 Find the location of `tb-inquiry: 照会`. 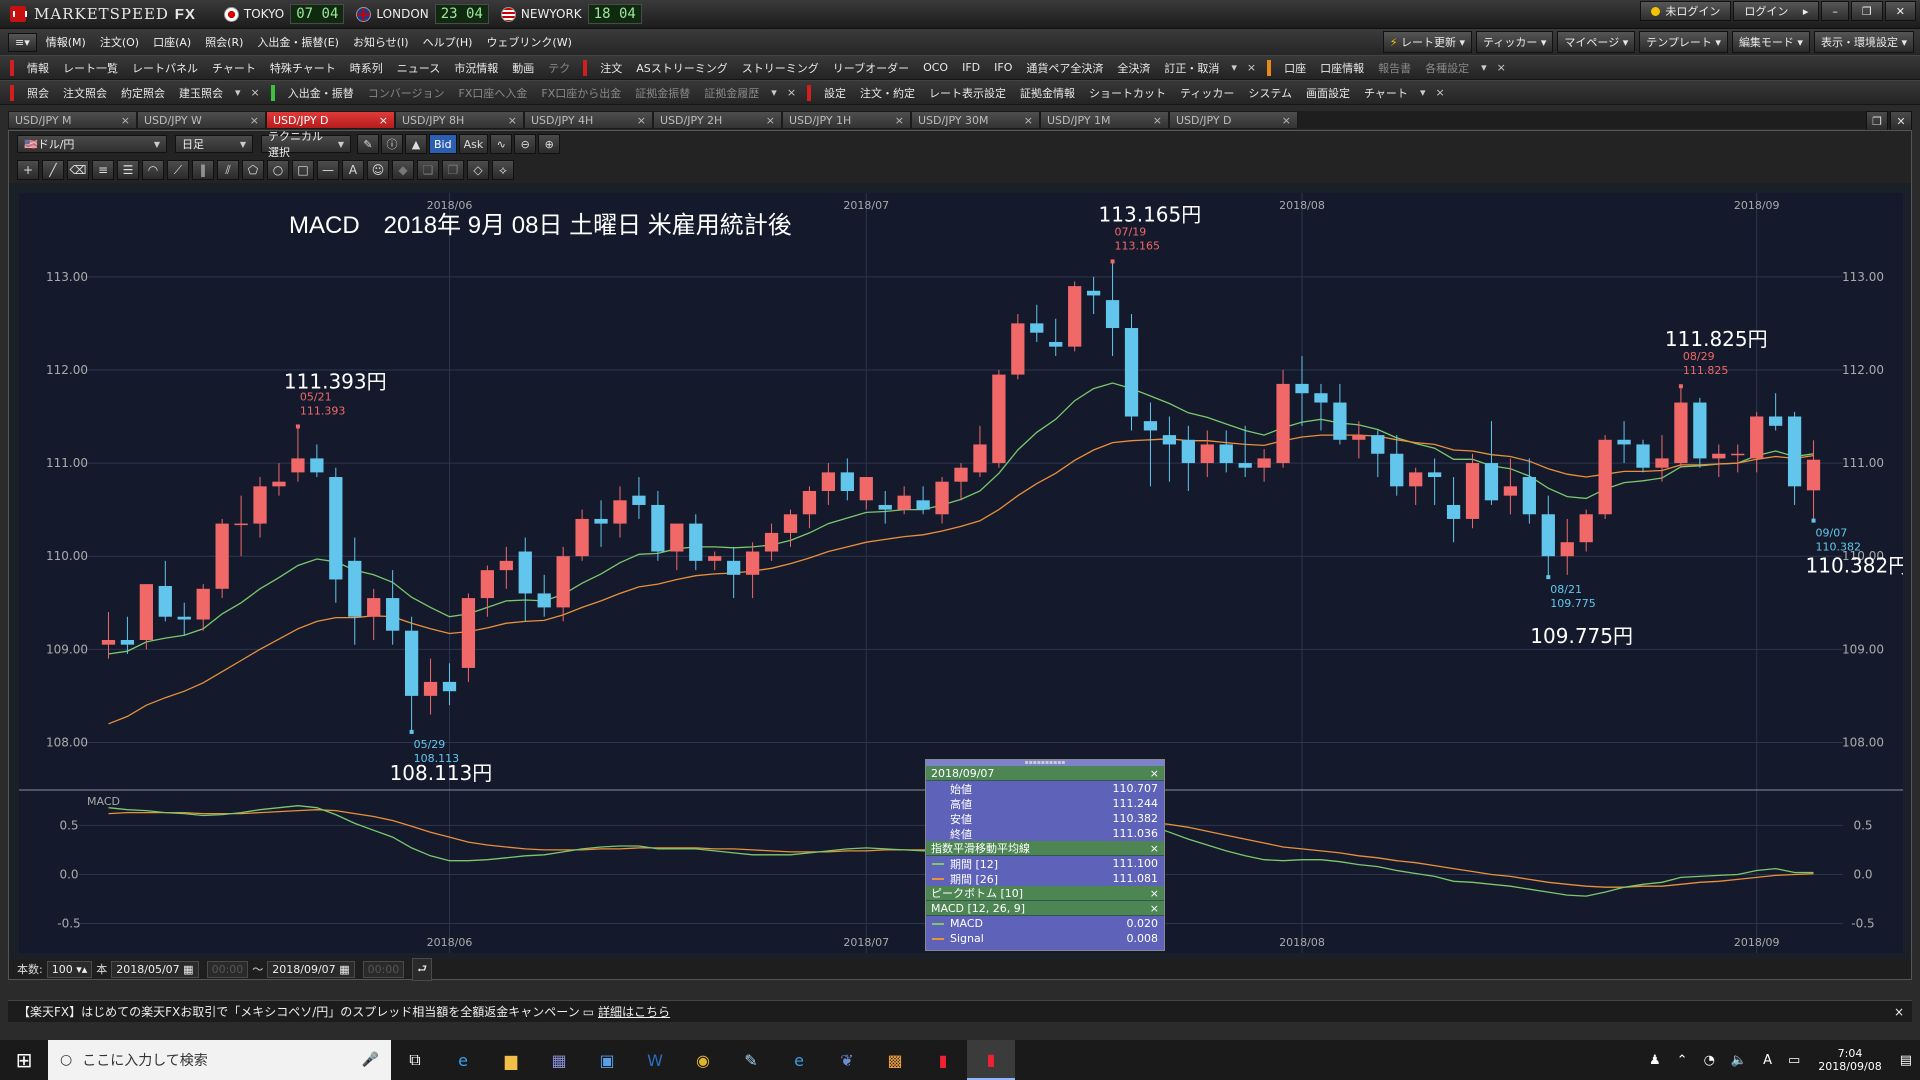

tb-inquiry: 照会 is located at coordinates (38, 93).